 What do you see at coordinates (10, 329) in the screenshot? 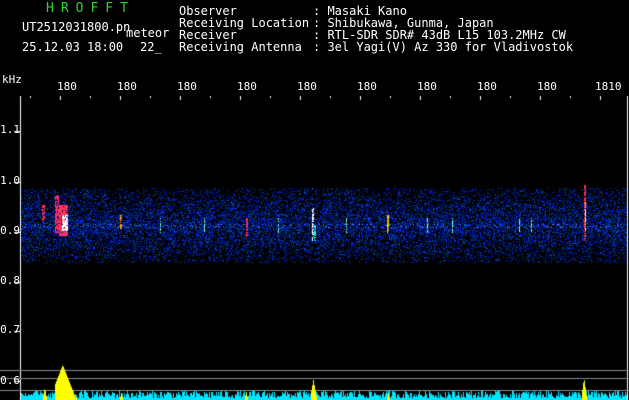
I see `y-tick-label: 0.7` at bounding box center [10, 329].